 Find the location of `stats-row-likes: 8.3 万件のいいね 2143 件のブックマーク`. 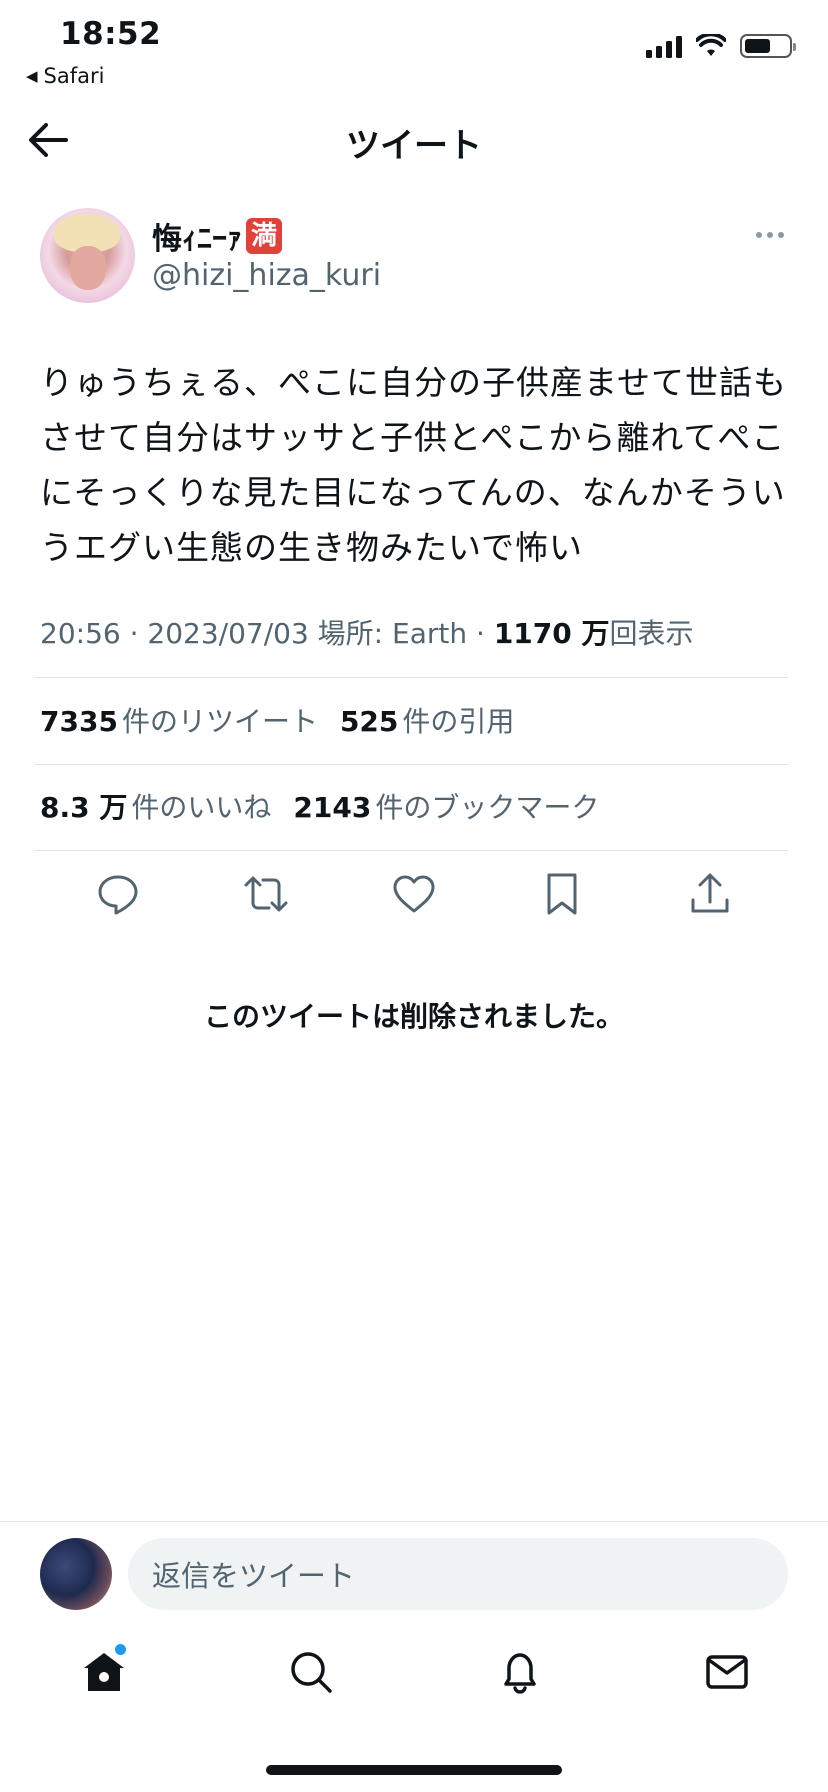

stats-row-likes: 8.3 万件のいいね 2143 件のブックマーク is located at coordinates (319, 806).